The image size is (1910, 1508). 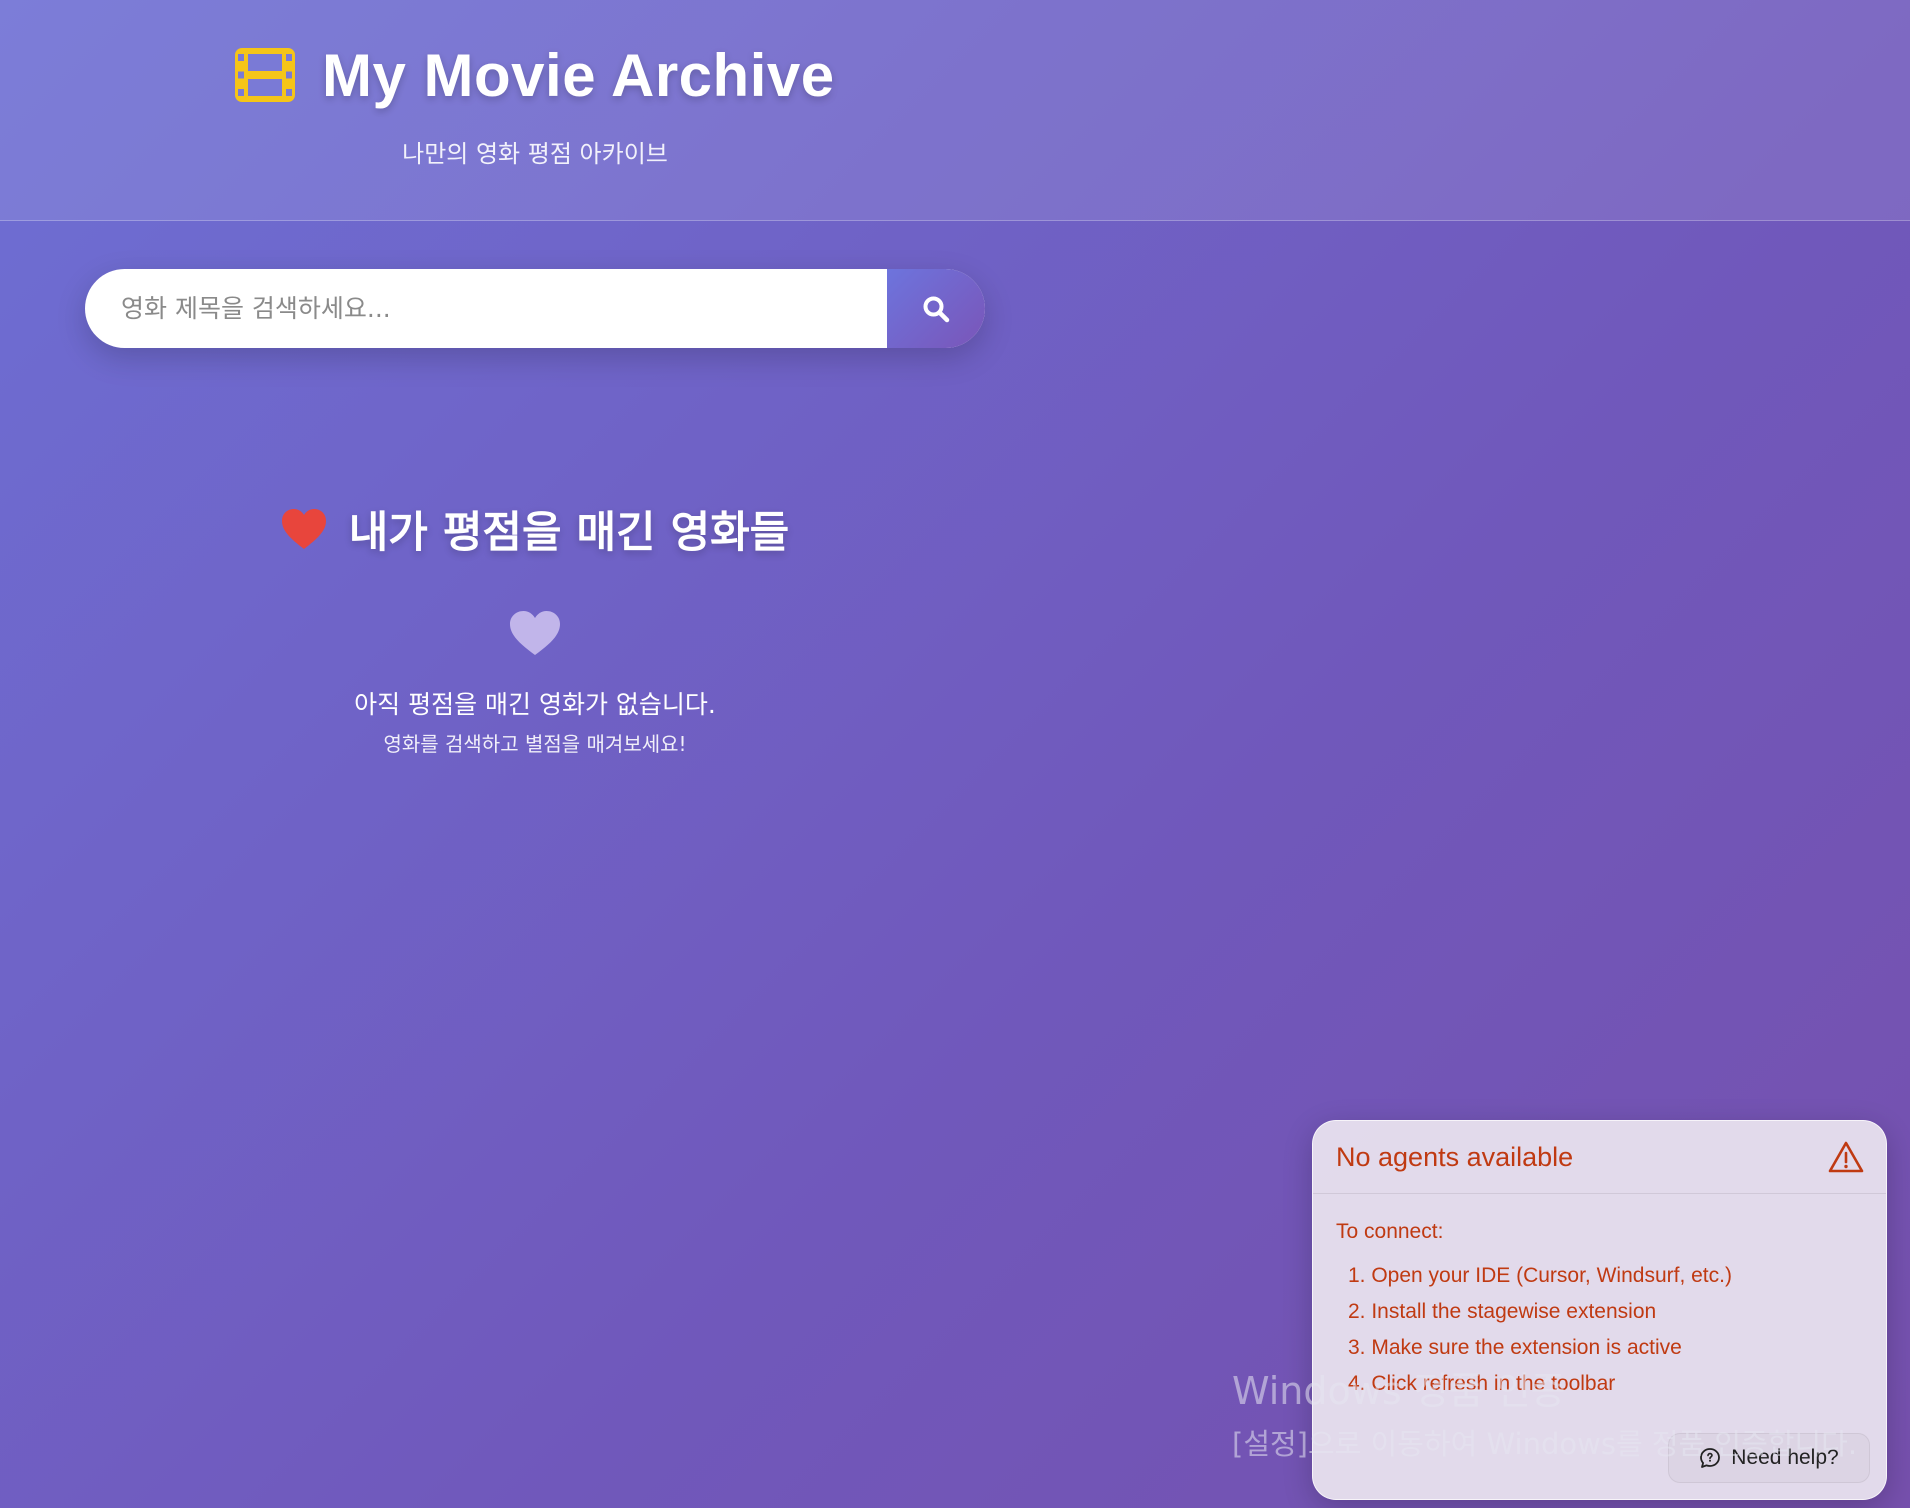 I want to click on empty-state-message: 아직 평점을 매긴 영화가 없습니다., so click(x=535, y=704).